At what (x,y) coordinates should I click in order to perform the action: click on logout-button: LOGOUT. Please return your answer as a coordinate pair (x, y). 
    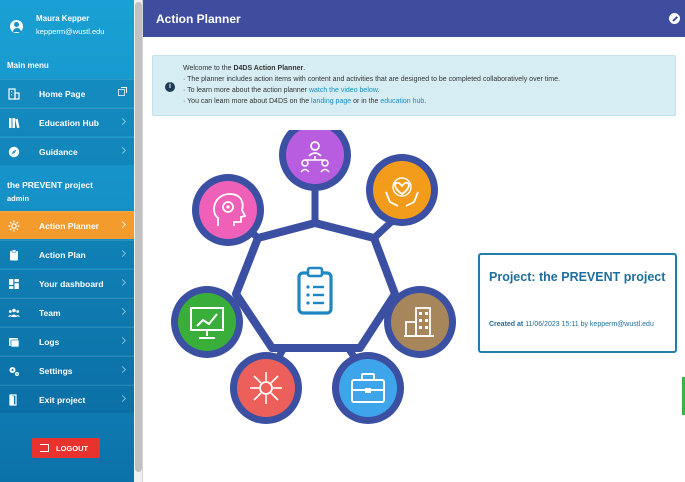
    Looking at the image, I should click on (66, 448).